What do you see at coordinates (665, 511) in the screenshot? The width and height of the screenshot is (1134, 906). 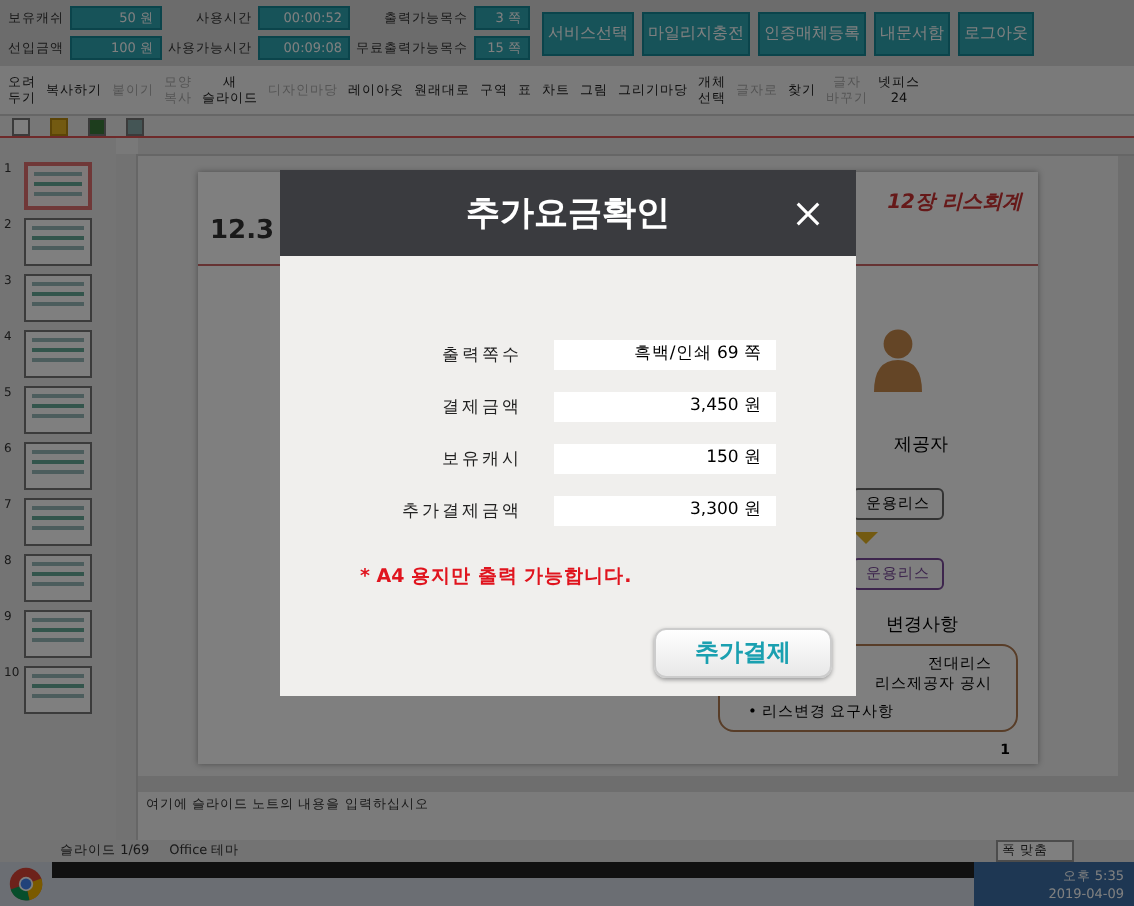 I see `value-field: 3,300 원` at bounding box center [665, 511].